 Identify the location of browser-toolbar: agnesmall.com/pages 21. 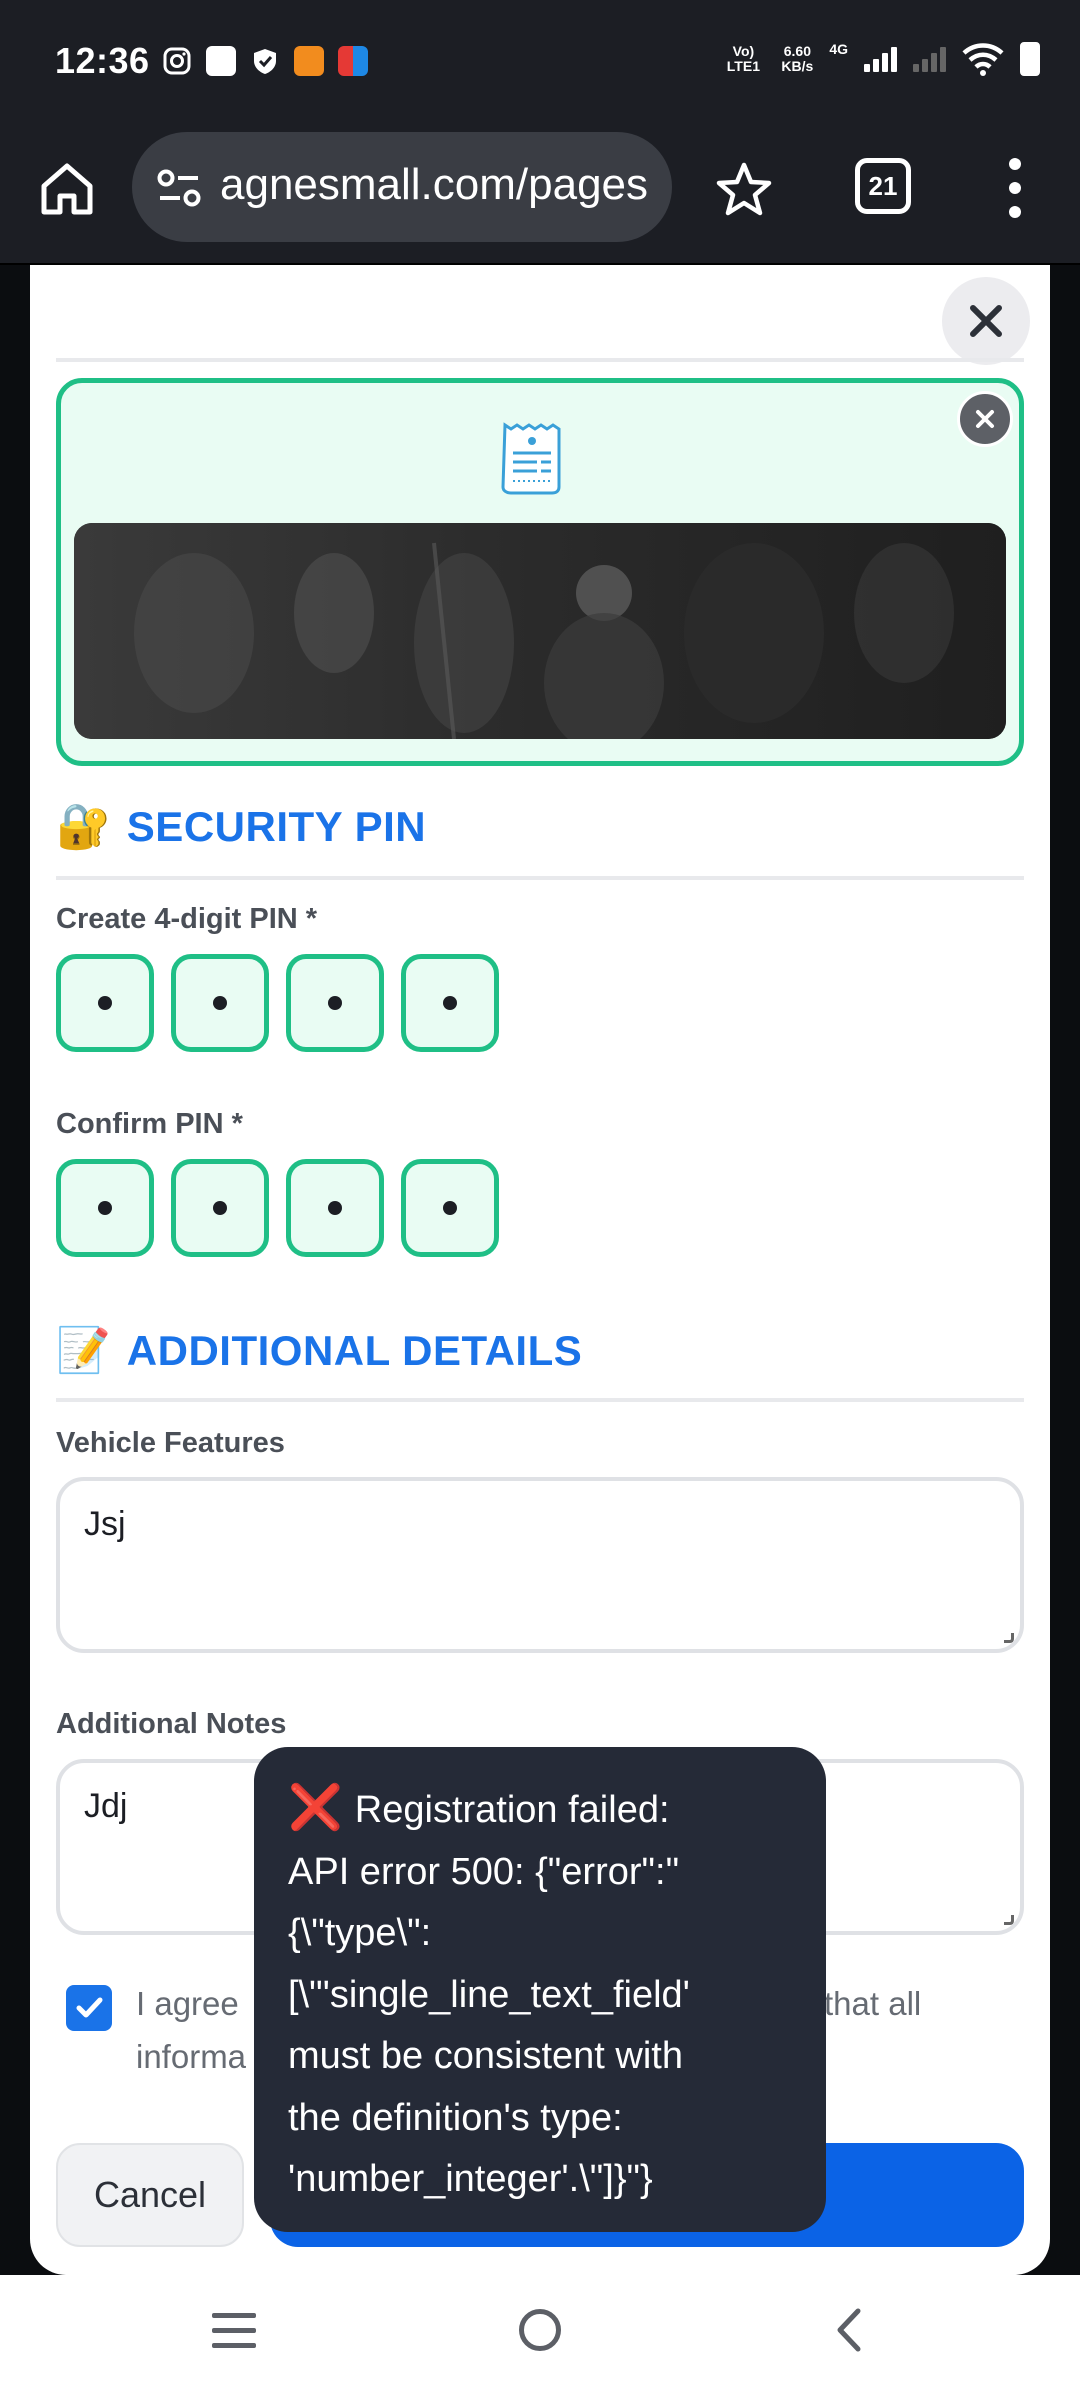
(540, 192).